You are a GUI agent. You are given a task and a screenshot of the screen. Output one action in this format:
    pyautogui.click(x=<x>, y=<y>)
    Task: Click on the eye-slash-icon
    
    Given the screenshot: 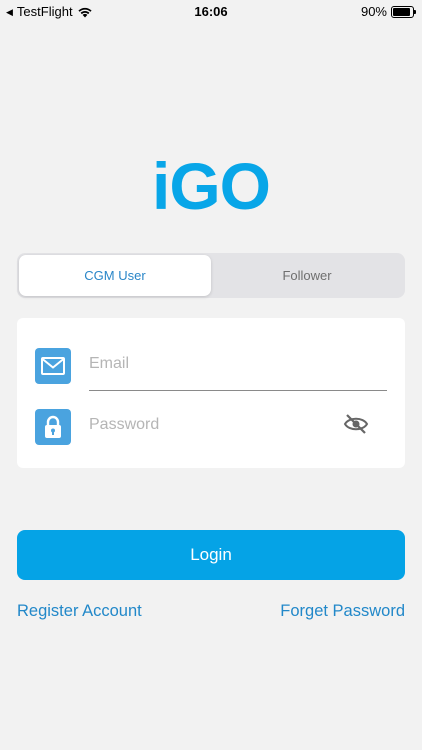 What is the action you would take?
    pyautogui.click(x=356, y=424)
    